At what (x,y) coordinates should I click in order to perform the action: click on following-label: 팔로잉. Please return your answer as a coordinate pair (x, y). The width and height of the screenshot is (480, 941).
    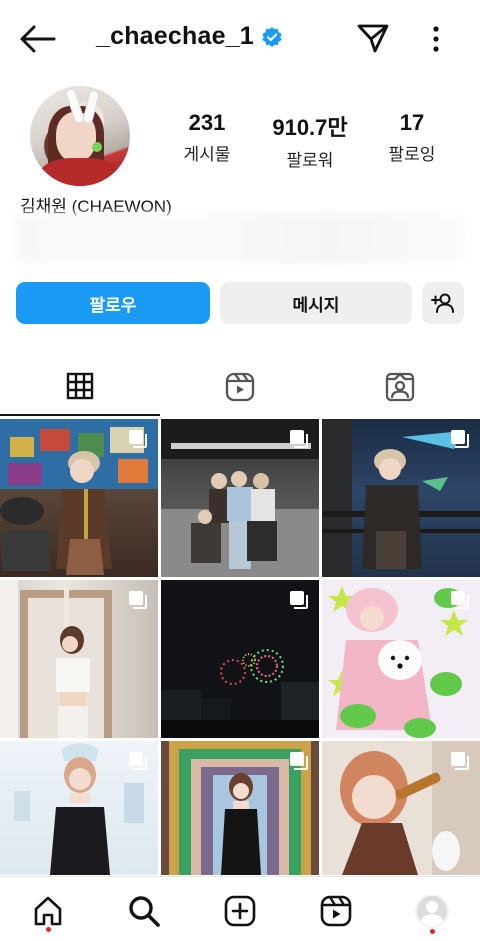
    Looking at the image, I should click on (412, 154).